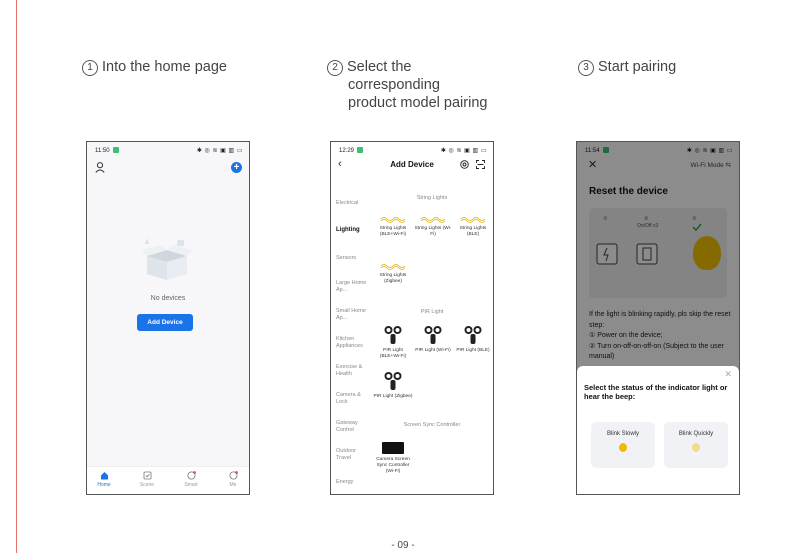 The height and width of the screenshot is (553, 806). I want to click on product-pir-light-ble-wifi: PIR Light (BLE+Wi-Fi), so click(393, 342).